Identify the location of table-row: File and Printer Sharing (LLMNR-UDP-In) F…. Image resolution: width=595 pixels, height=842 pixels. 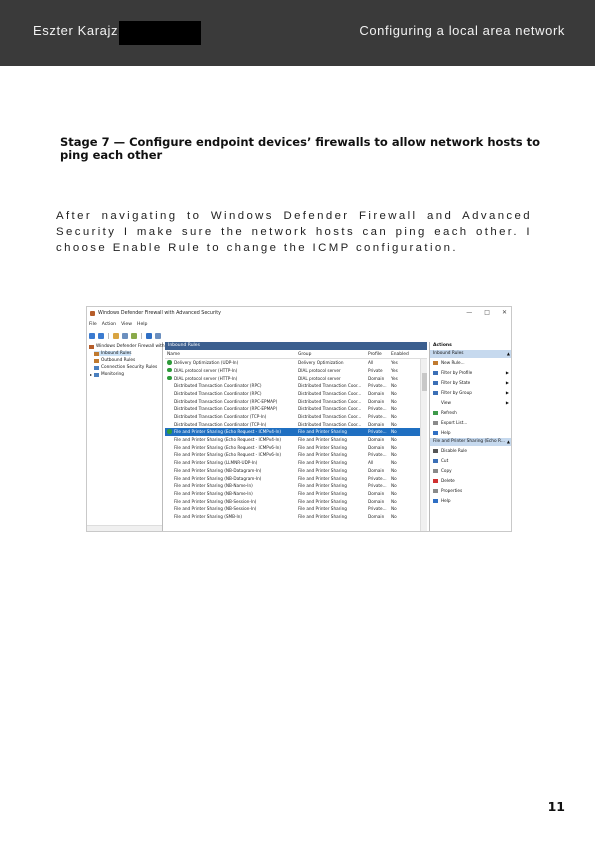
(296, 463).